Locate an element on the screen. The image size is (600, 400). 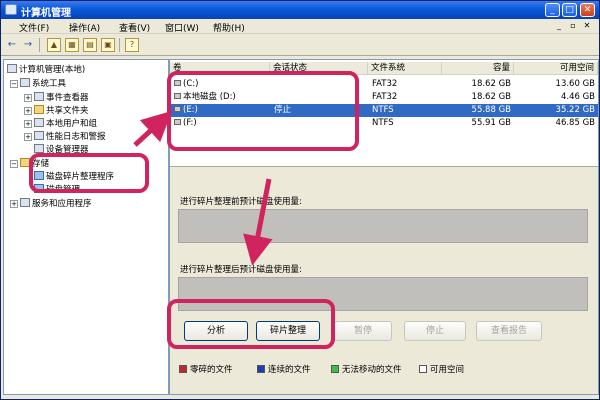
annotation-arrow-to-volumes is located at coordinates (153, 128).